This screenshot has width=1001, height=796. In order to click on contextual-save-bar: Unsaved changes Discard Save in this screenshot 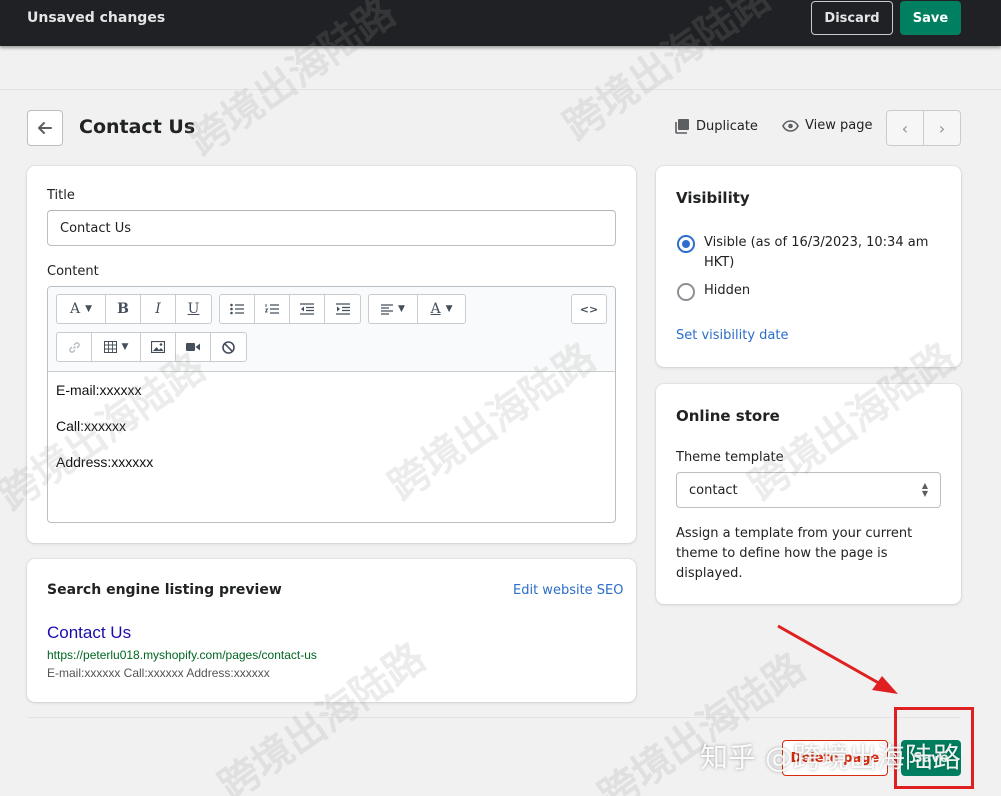, I will do `click(500, 23)`.